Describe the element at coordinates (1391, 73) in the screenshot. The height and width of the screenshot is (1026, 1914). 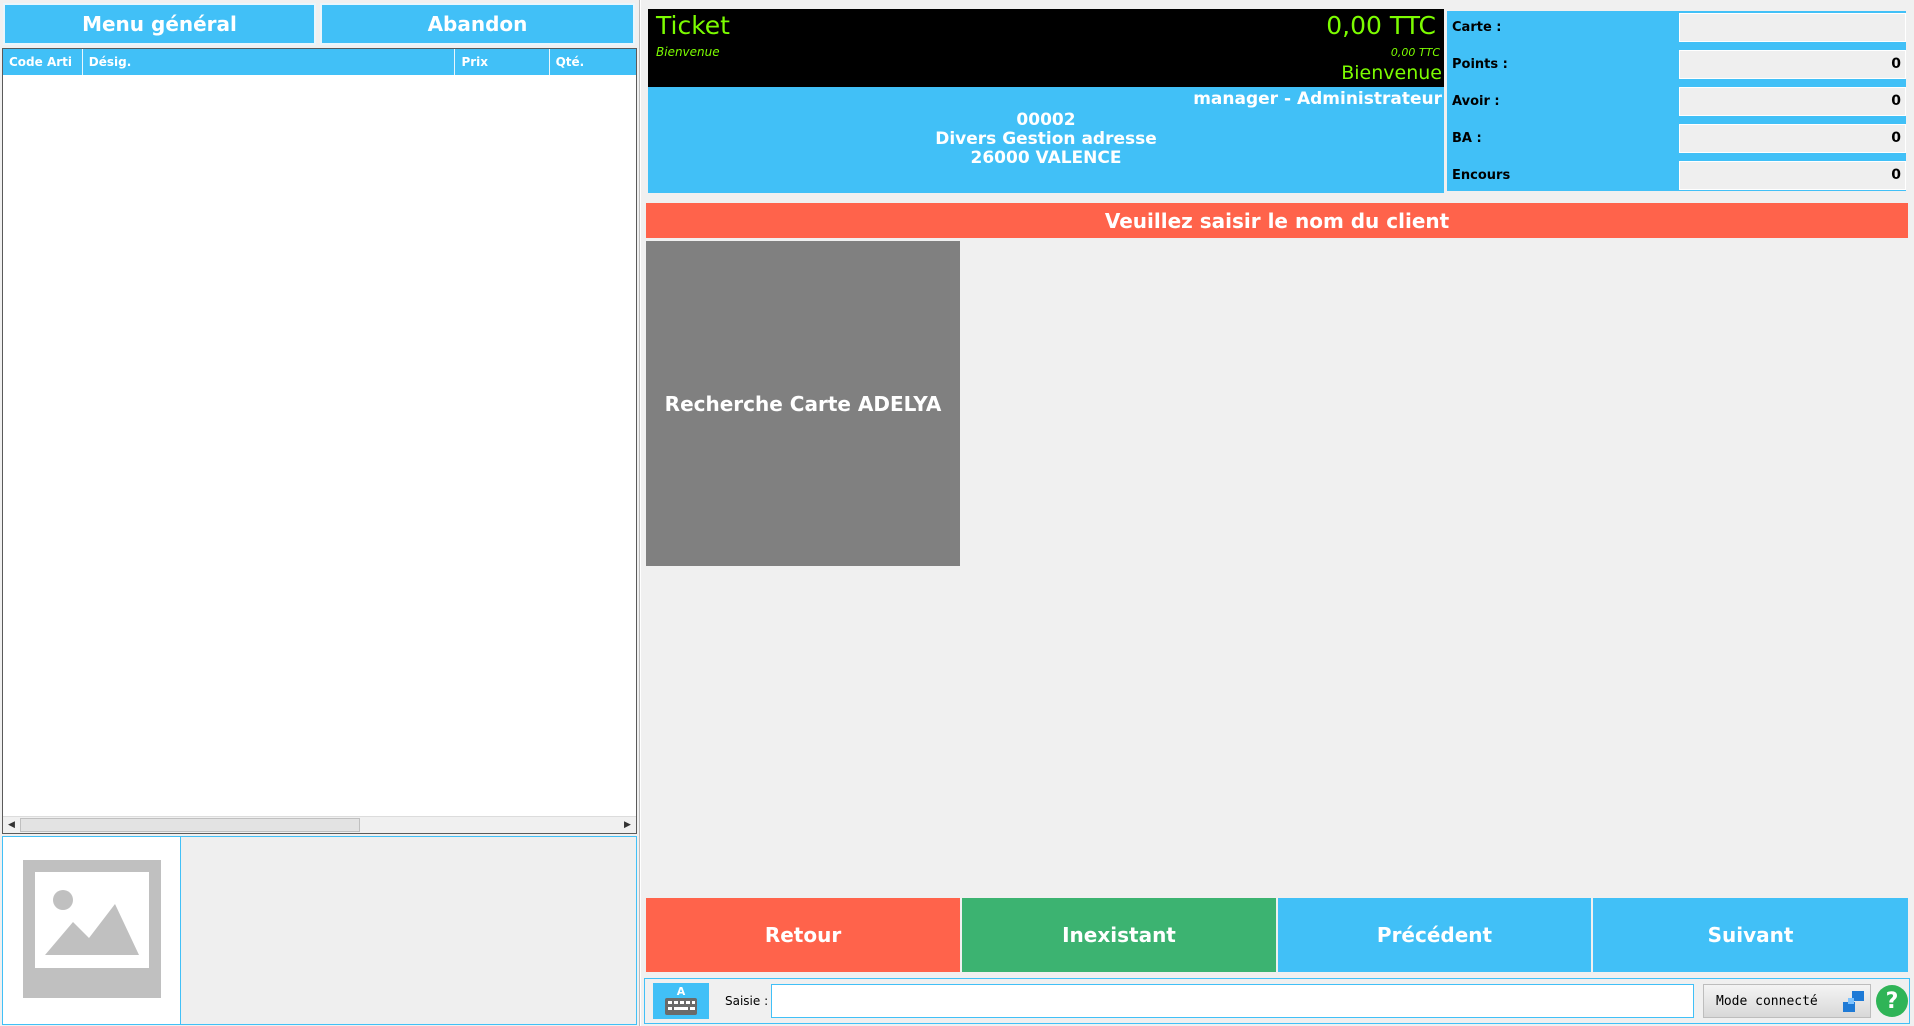
I see `ticket-welcome: Bienvenue` at that location.